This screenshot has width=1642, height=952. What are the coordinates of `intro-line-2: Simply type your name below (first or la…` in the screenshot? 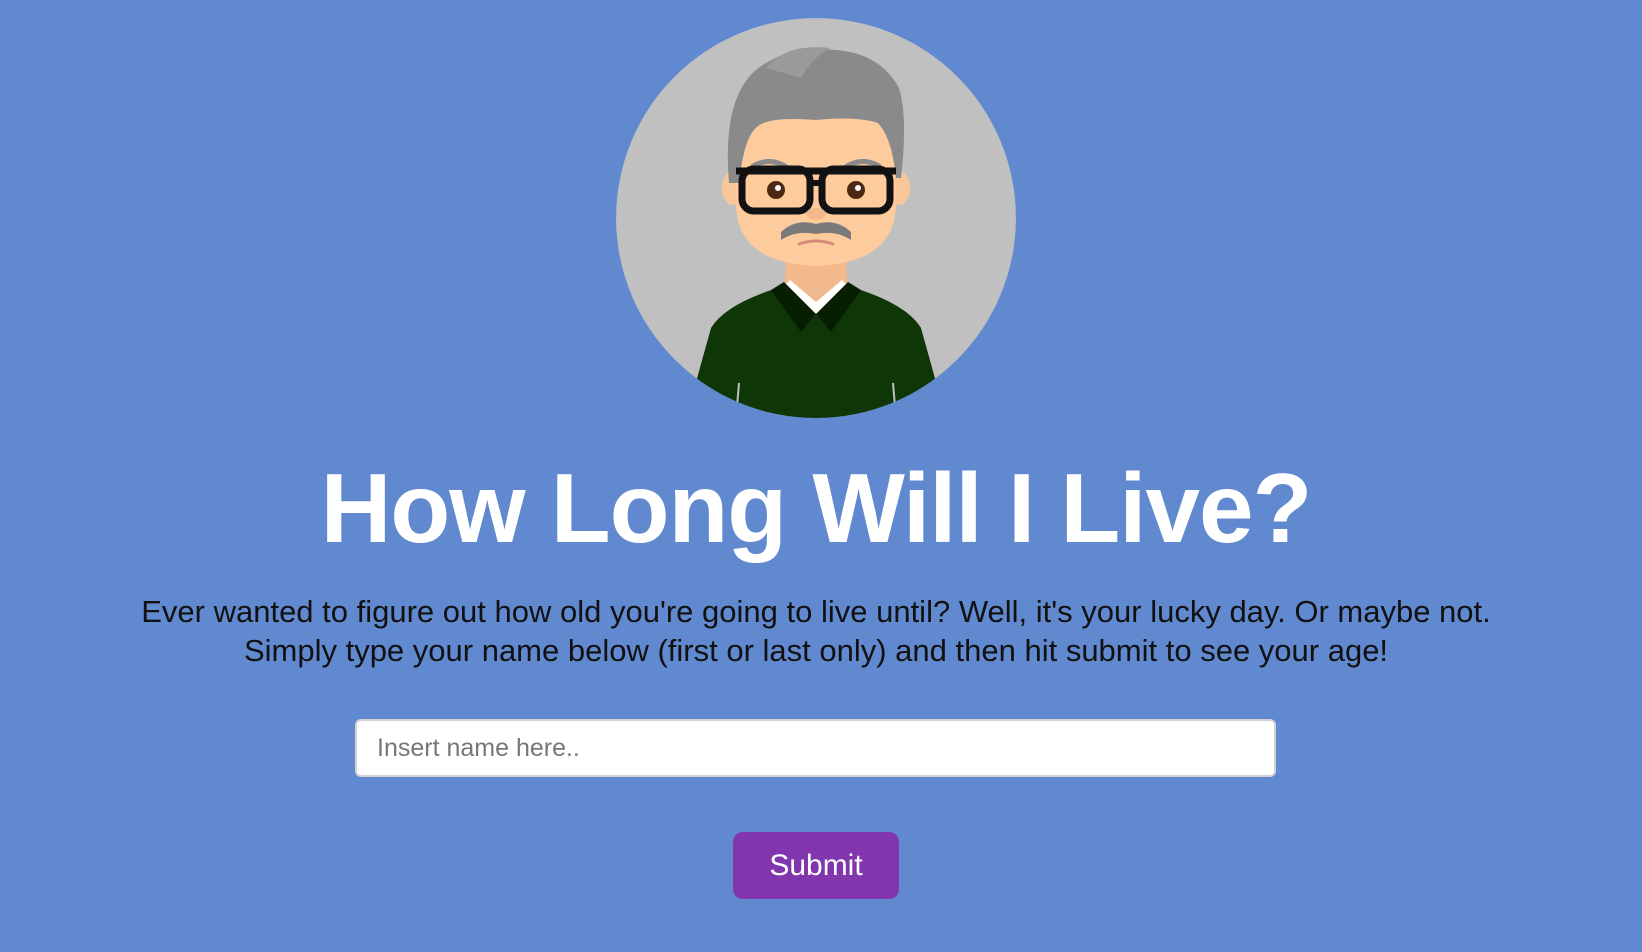 It's located at (816, 650).